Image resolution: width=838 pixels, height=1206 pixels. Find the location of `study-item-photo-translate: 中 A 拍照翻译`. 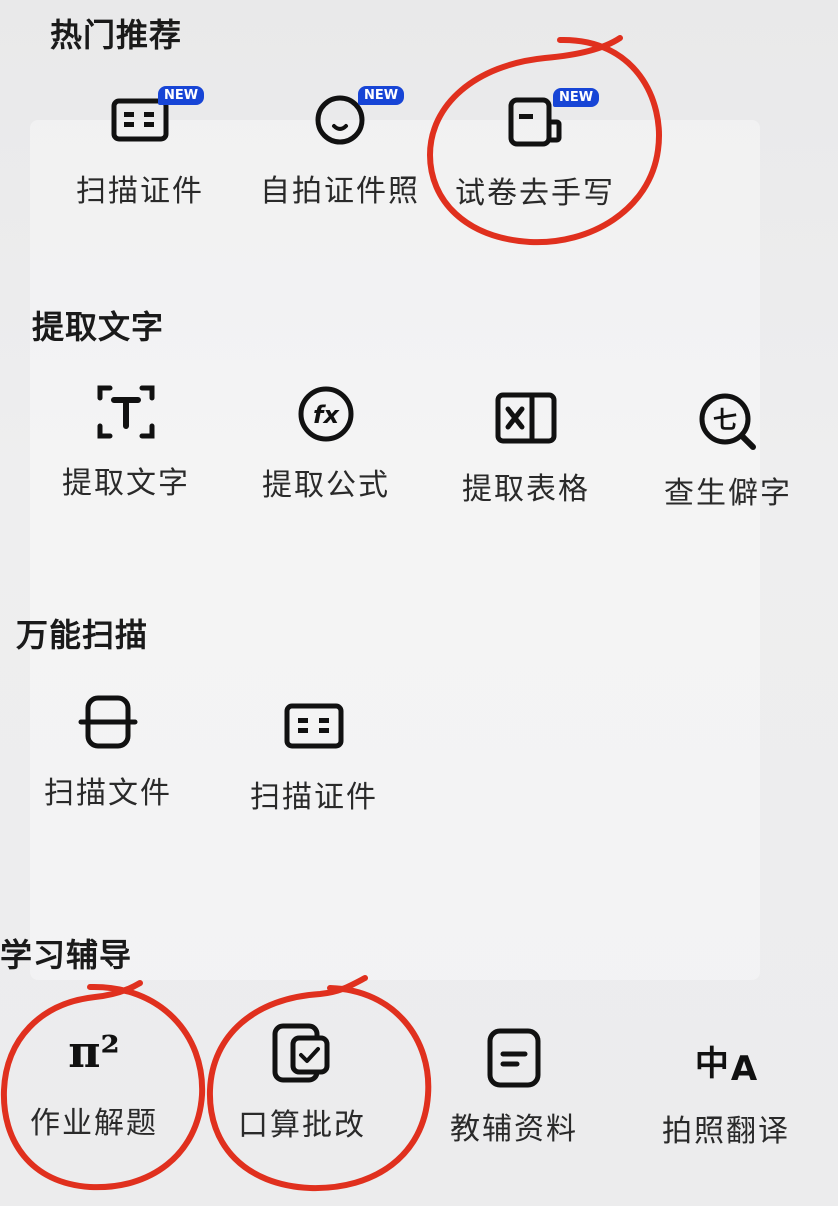

study-item-photo-translate: 中 A 拍照翻译 is located at coordinates (726, 1085).